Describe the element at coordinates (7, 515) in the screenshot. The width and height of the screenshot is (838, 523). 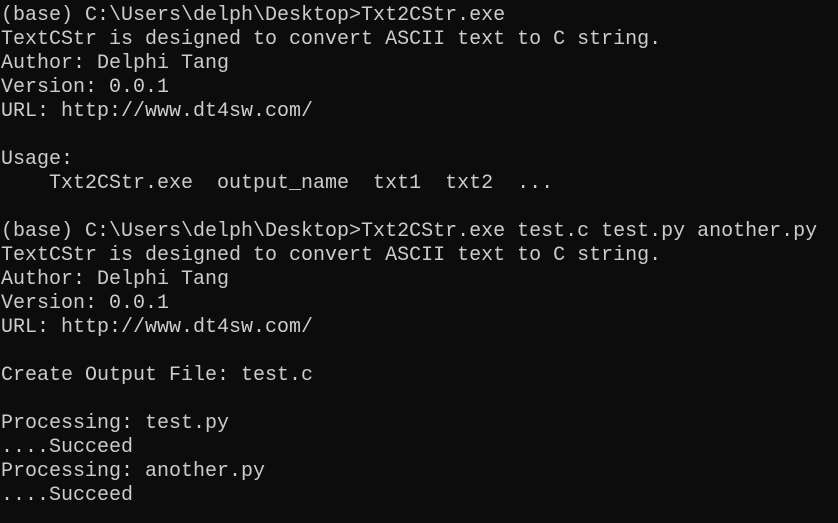
I see `text-cursor` at that location.